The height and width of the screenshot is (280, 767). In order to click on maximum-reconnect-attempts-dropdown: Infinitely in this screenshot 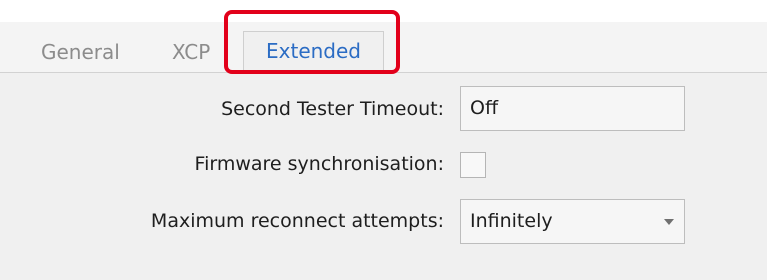, I will do `click(572, 221)`.